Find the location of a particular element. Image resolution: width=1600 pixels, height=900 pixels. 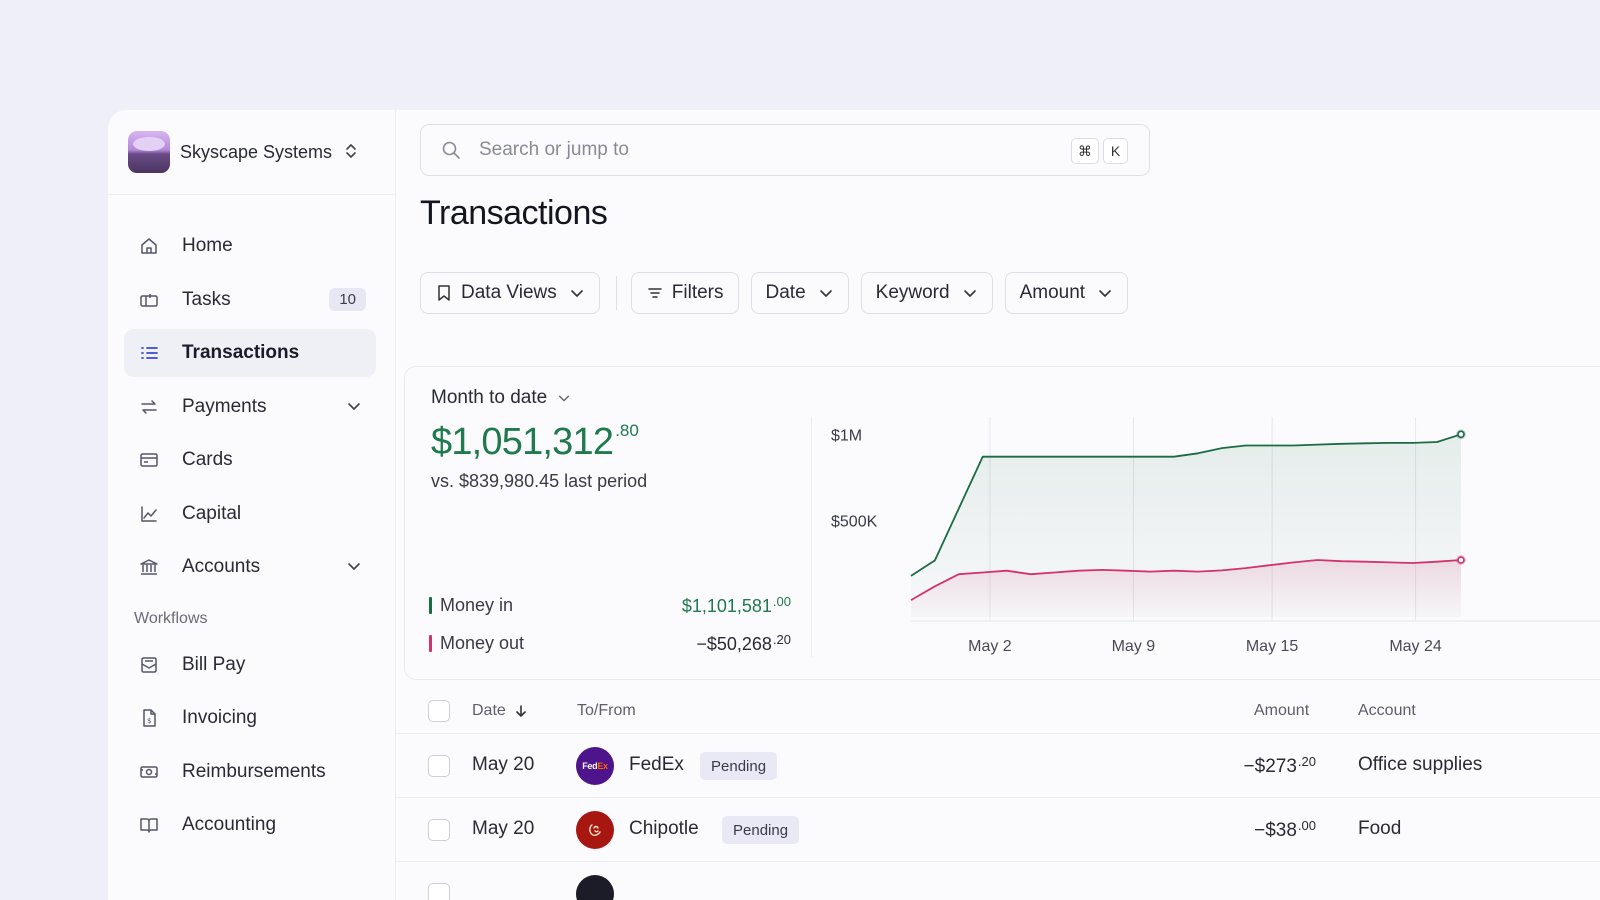

row-amount: −$273.20 is located at coordinates (1280, 766).